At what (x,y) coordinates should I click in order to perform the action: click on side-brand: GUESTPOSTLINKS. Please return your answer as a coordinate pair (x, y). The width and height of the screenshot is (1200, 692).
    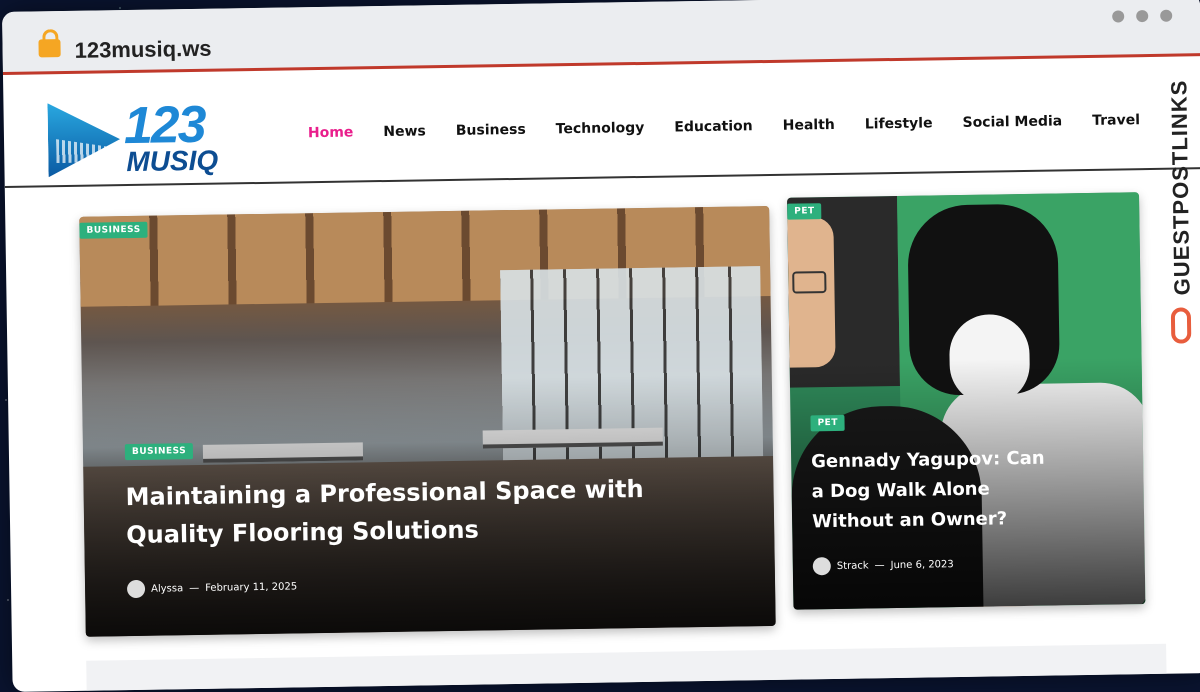
    Looking at the image, I should click on (1180, 207).